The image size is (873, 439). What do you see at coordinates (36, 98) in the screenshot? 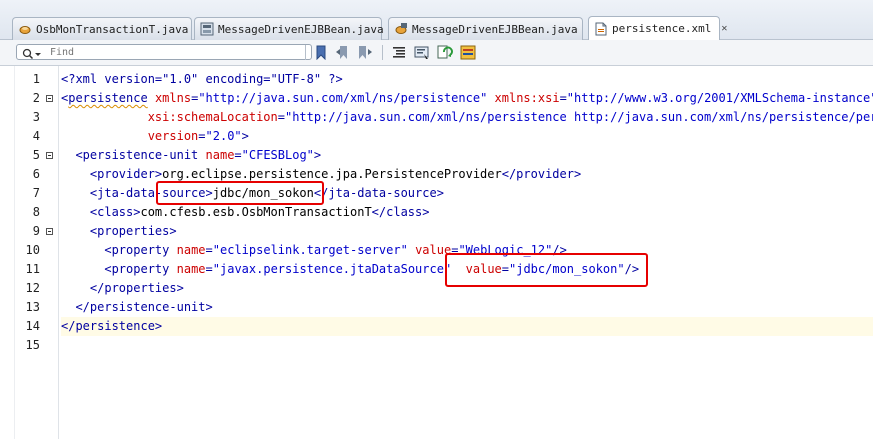
I see `line-number: 2` at bounding box center [36, 98].